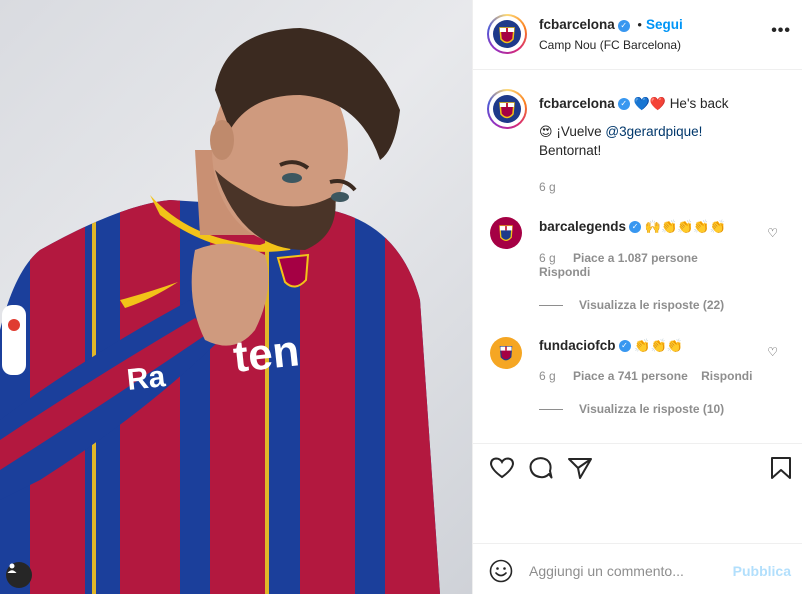 The width and height of the screenshot is (802, 594). What do you see at coordinates (146, 378) in the screenshot?
I see `svg-text: Ra` at bounding box center [146, 378].